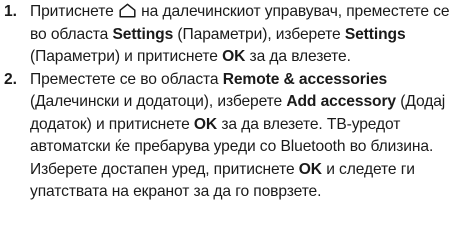  Describe the element at coordinates (126, 56) in the screenshot. I see `step-text-segment: (Параметри) и притиснете` at that location.